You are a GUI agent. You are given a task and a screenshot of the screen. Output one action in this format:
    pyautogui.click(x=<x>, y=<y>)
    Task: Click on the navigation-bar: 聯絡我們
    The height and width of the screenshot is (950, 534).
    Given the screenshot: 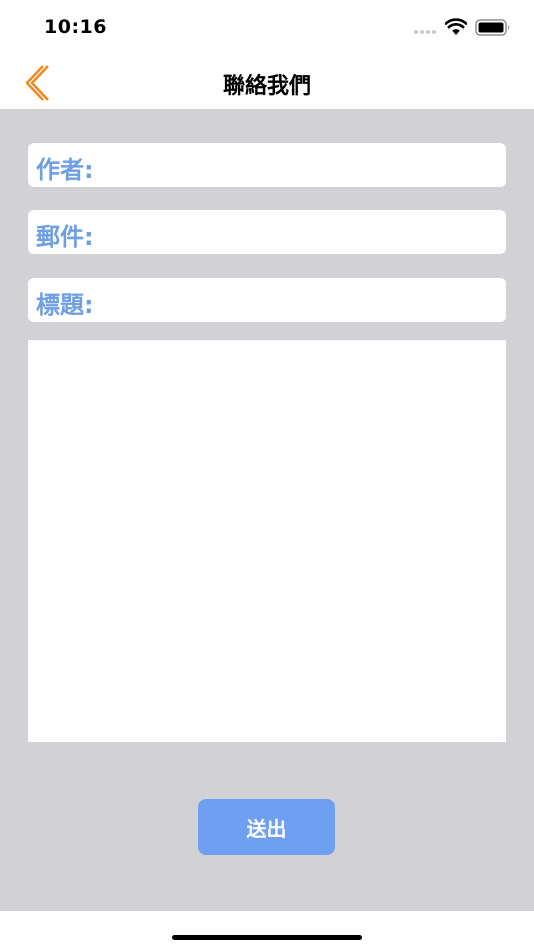 What is the action you would take?
    pyautogui.click(x=267, y=82)
    